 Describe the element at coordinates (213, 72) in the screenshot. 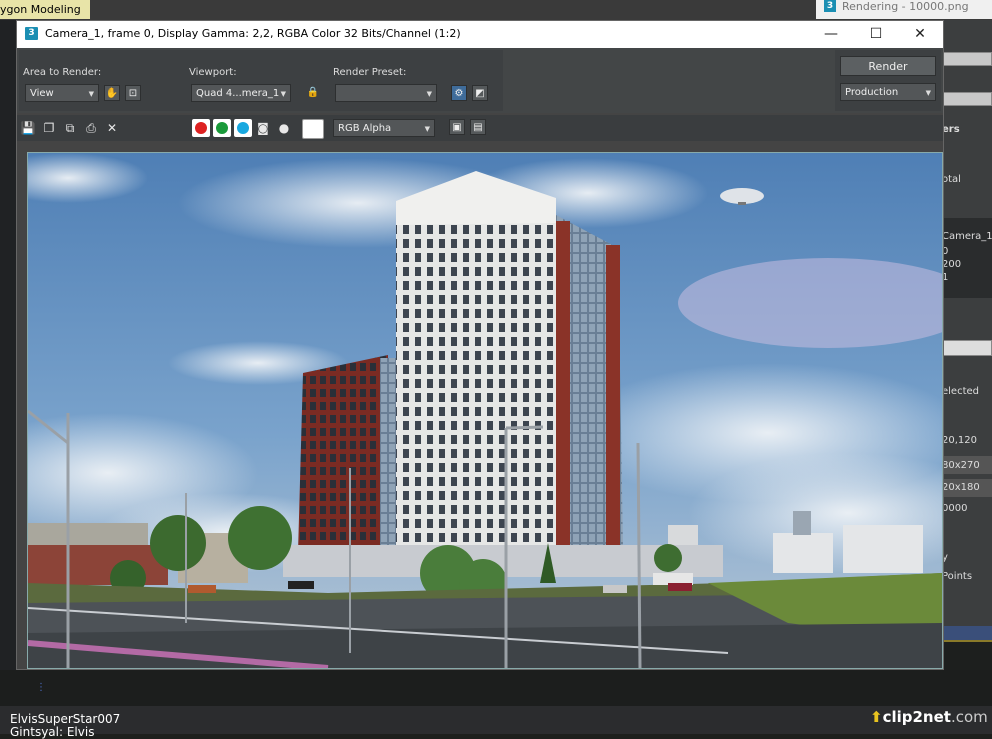

I see `viewport-label: Viewport:` at that location.